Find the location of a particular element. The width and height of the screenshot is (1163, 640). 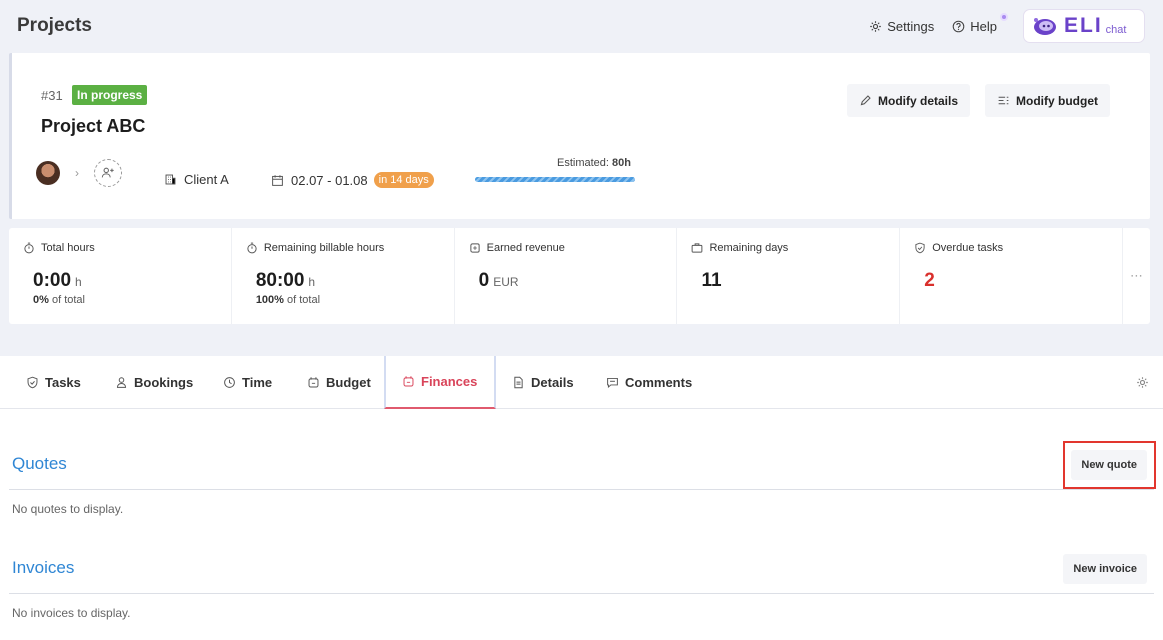

stat-label: Earned revenue is located at coordinates (525, 248).